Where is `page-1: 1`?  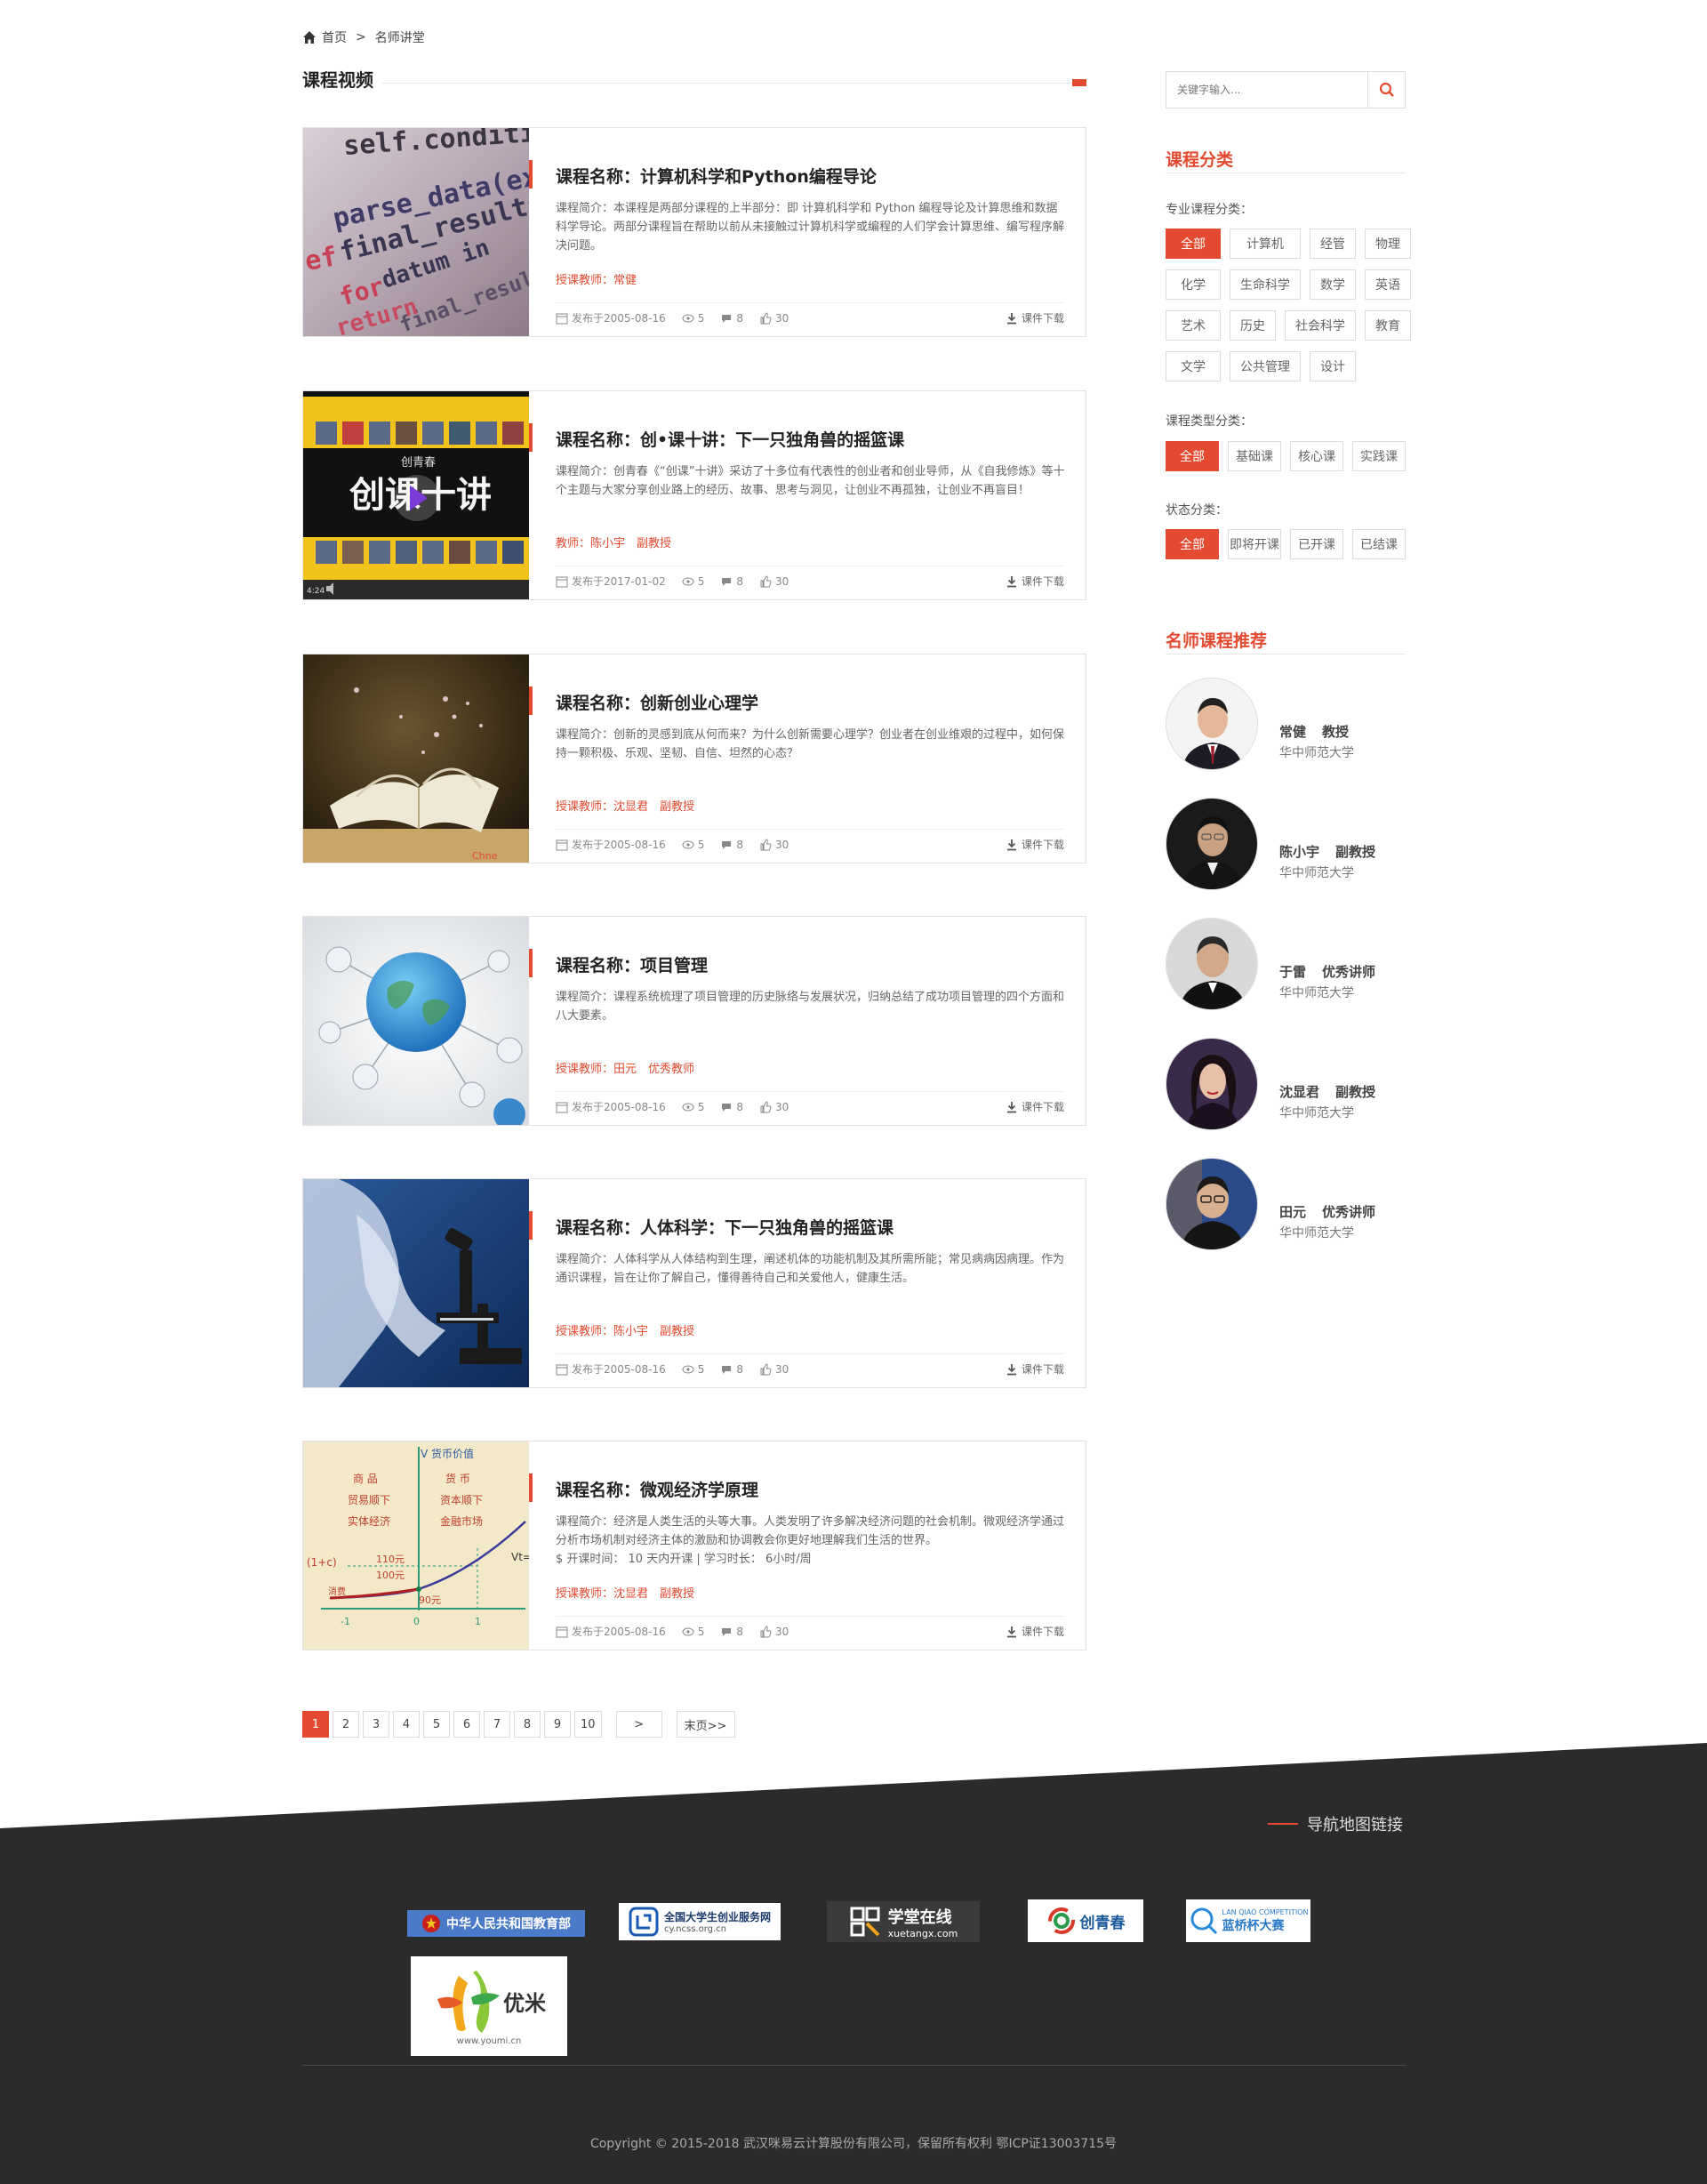 page-1: 1 is located at coordinates (315, 1724).